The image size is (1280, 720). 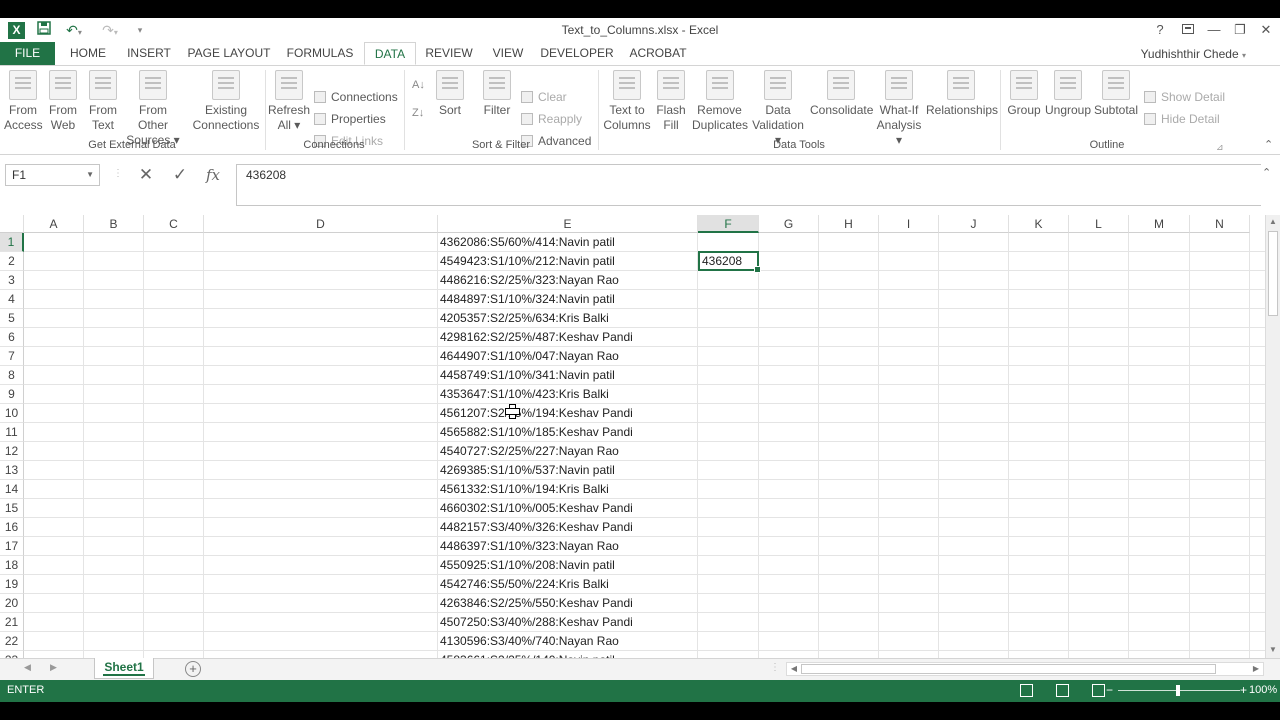 I want to click on zoom-out-icon: −, so click(x=1109, y=690).